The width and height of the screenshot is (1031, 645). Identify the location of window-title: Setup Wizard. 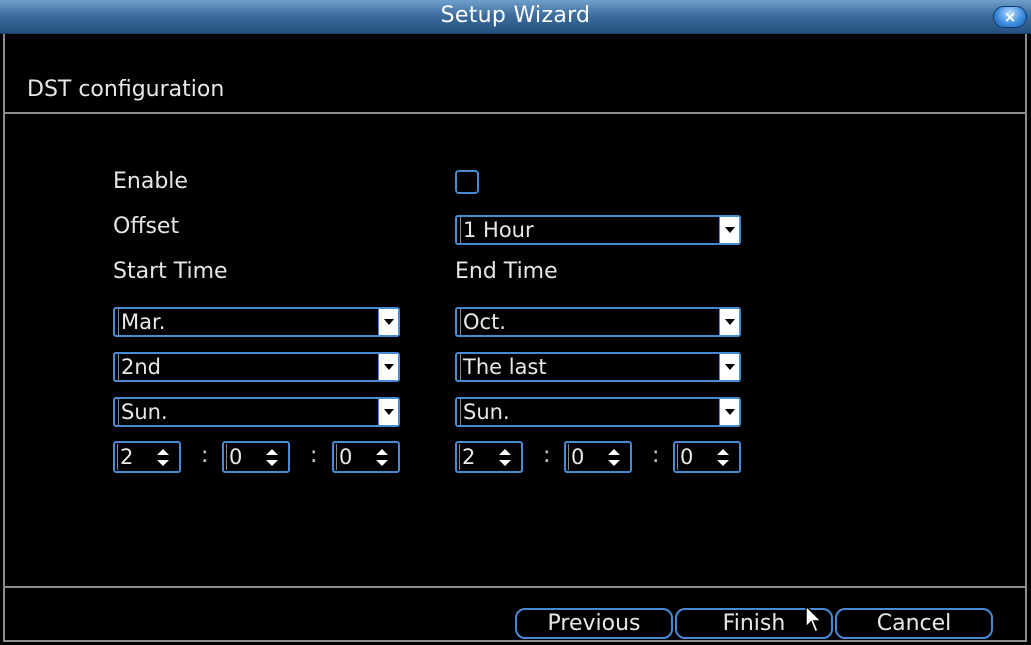
(515, 15).